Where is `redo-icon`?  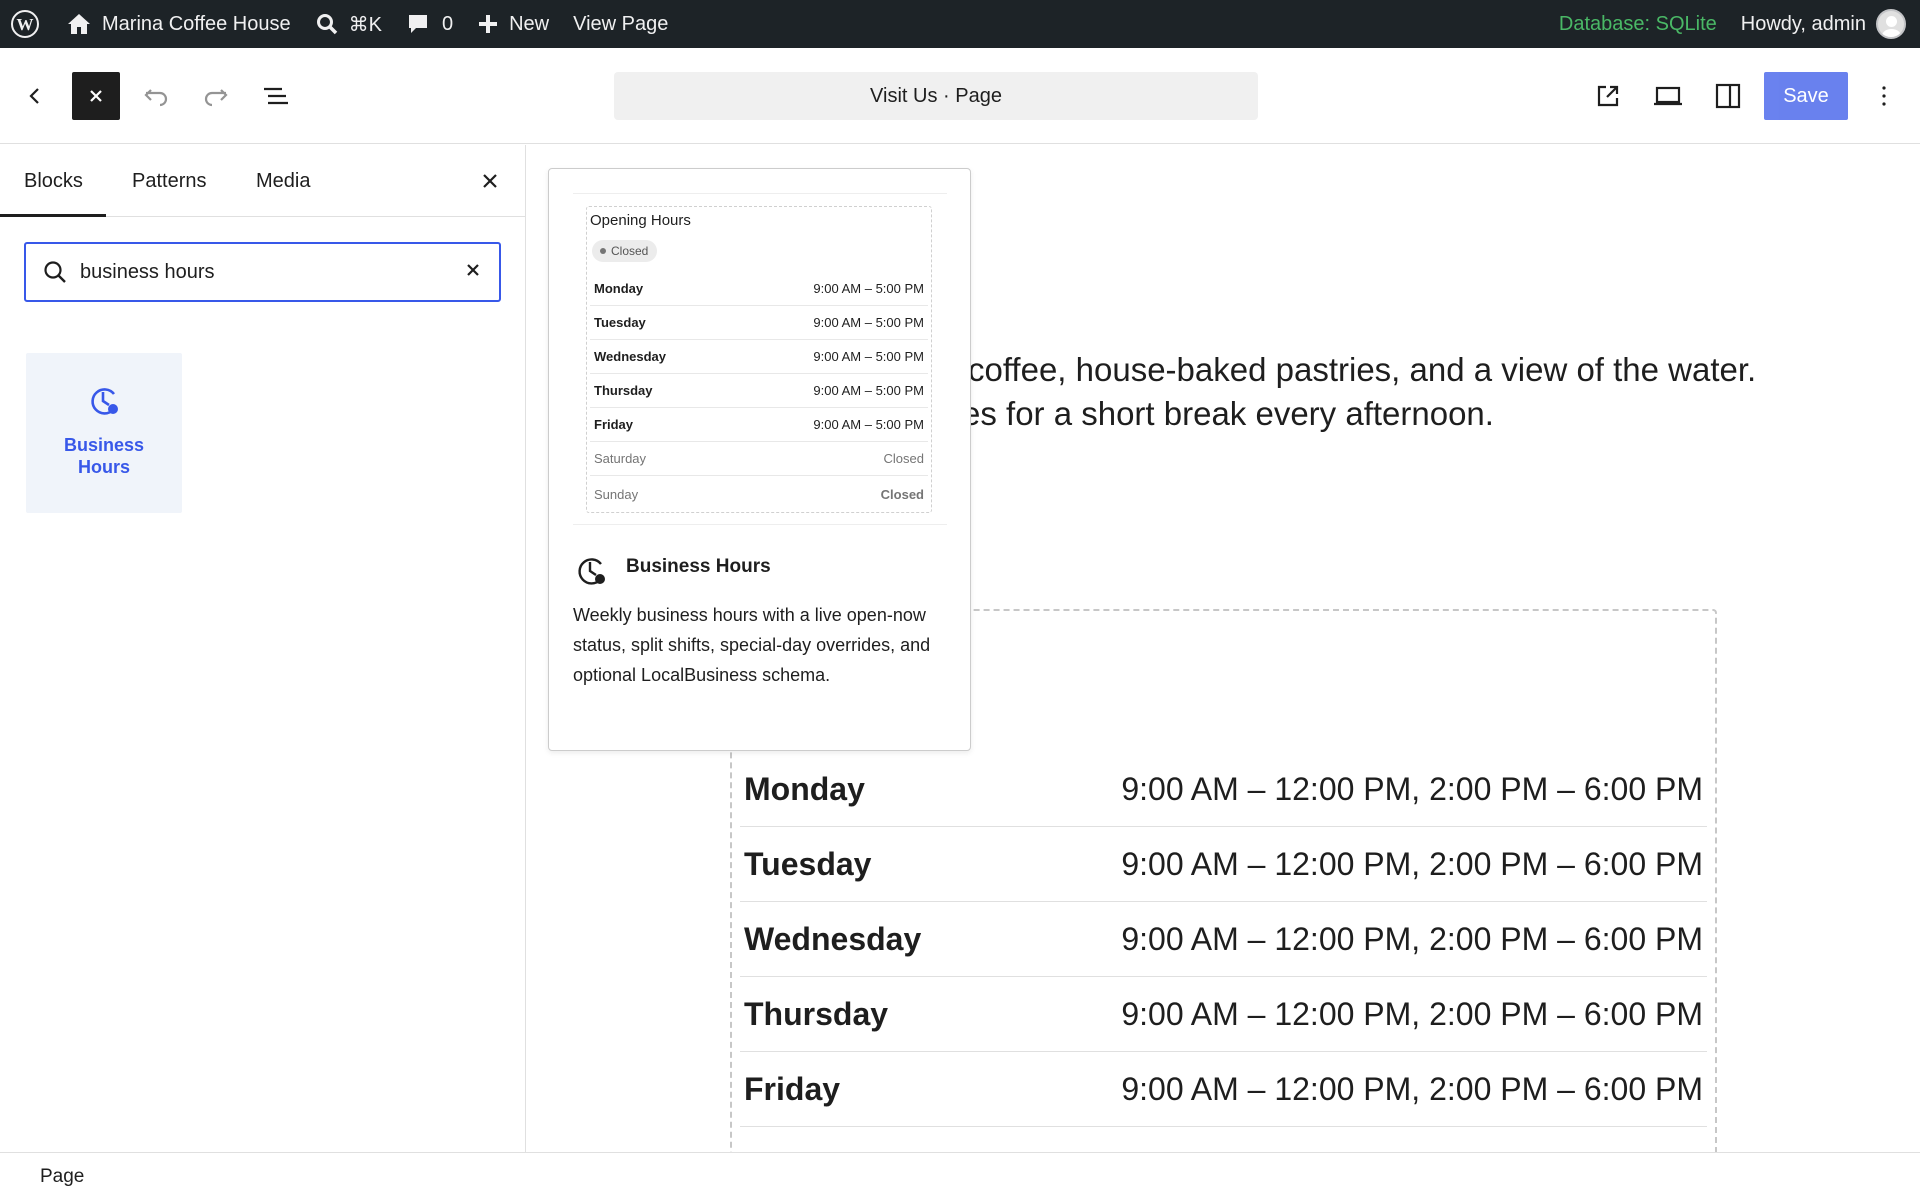
redo-icon is located at coordinates (216, 98).